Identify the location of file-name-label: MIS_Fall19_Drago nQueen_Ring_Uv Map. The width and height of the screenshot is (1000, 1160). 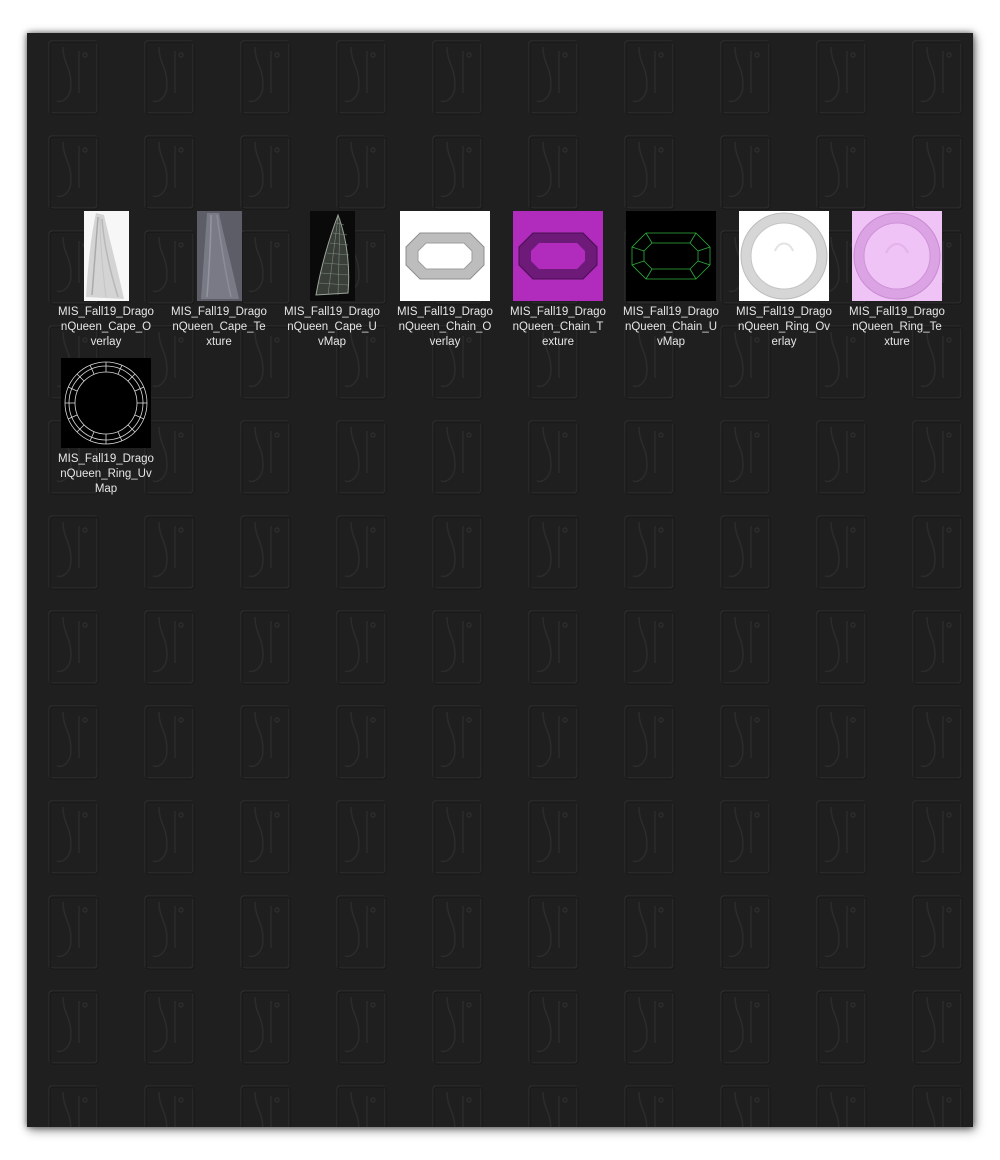
(106, 474).